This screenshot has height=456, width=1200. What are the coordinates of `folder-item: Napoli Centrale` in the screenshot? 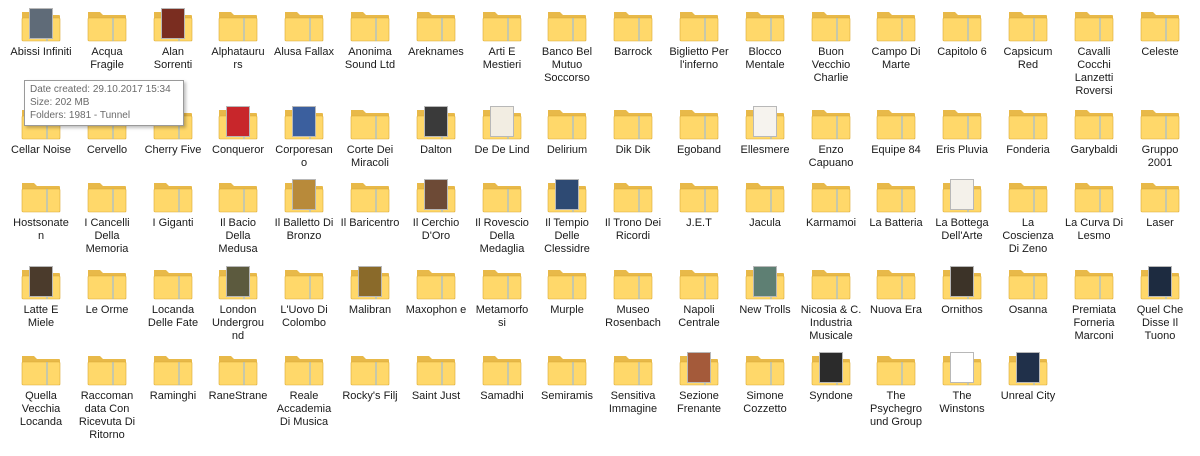 It's located at (699, 297).